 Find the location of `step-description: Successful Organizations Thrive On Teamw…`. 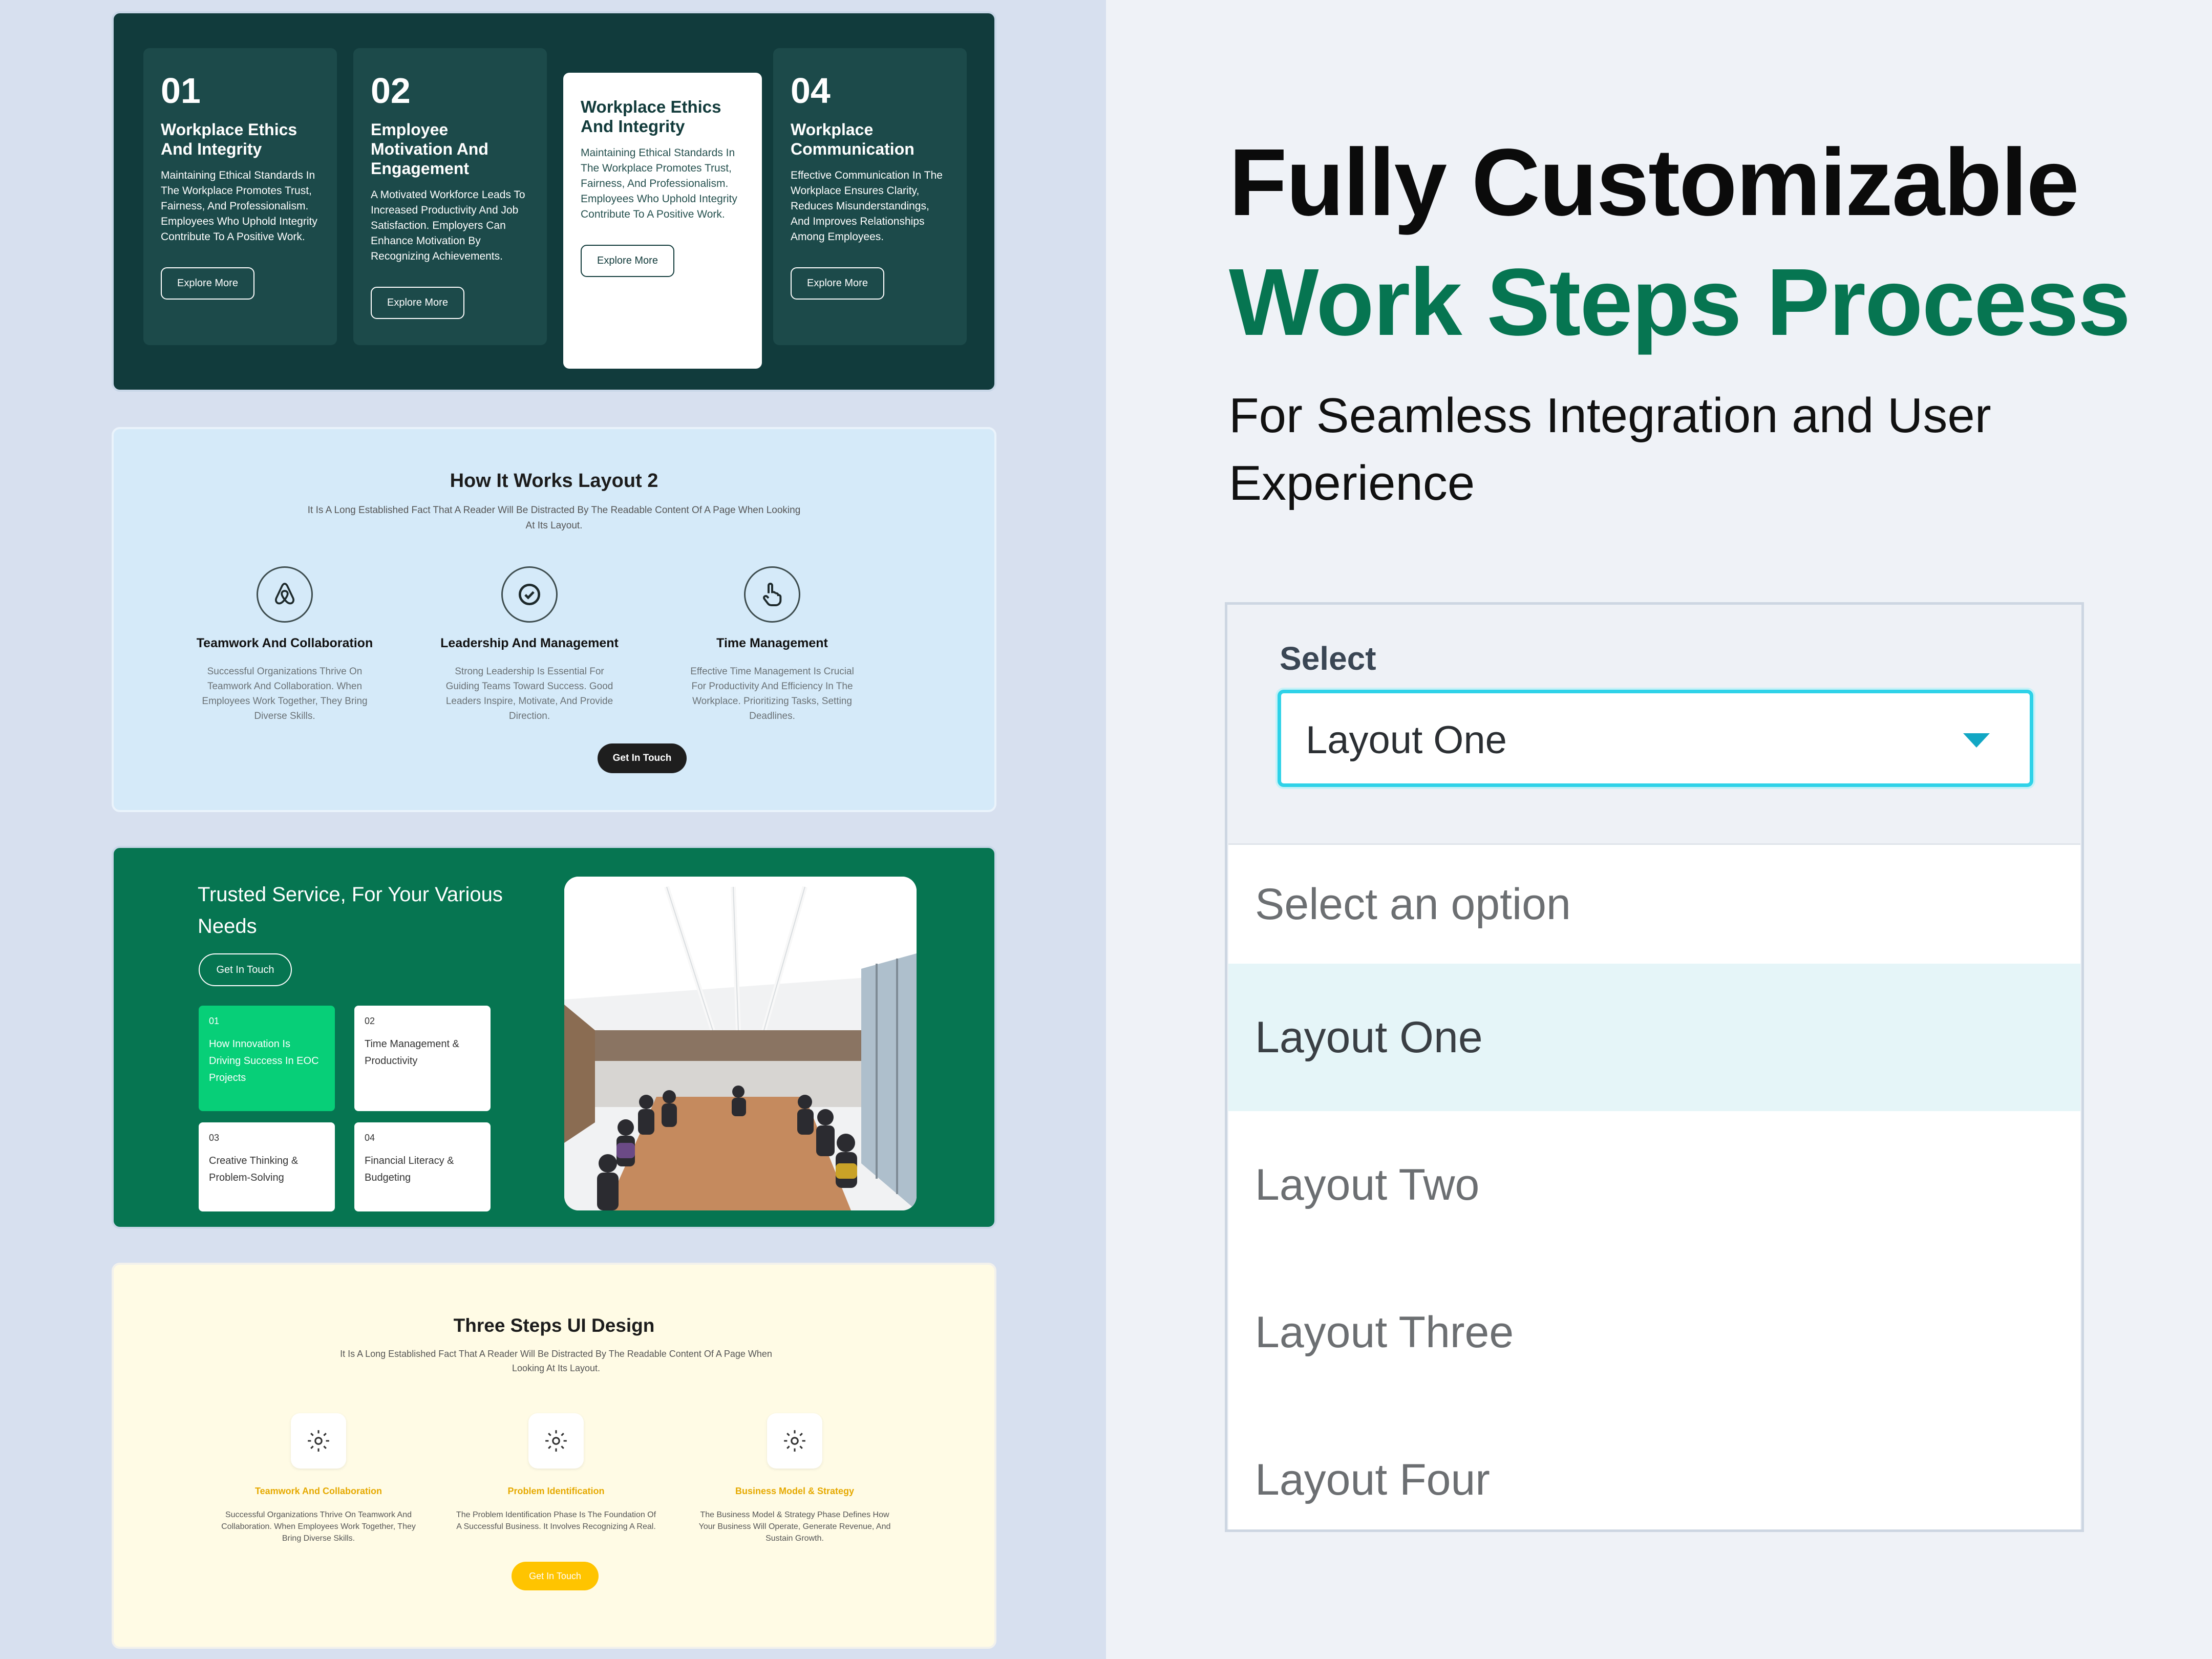

step-description: Successful Organizations Thrive On Teamw… is located at coordinates (319, 1527).